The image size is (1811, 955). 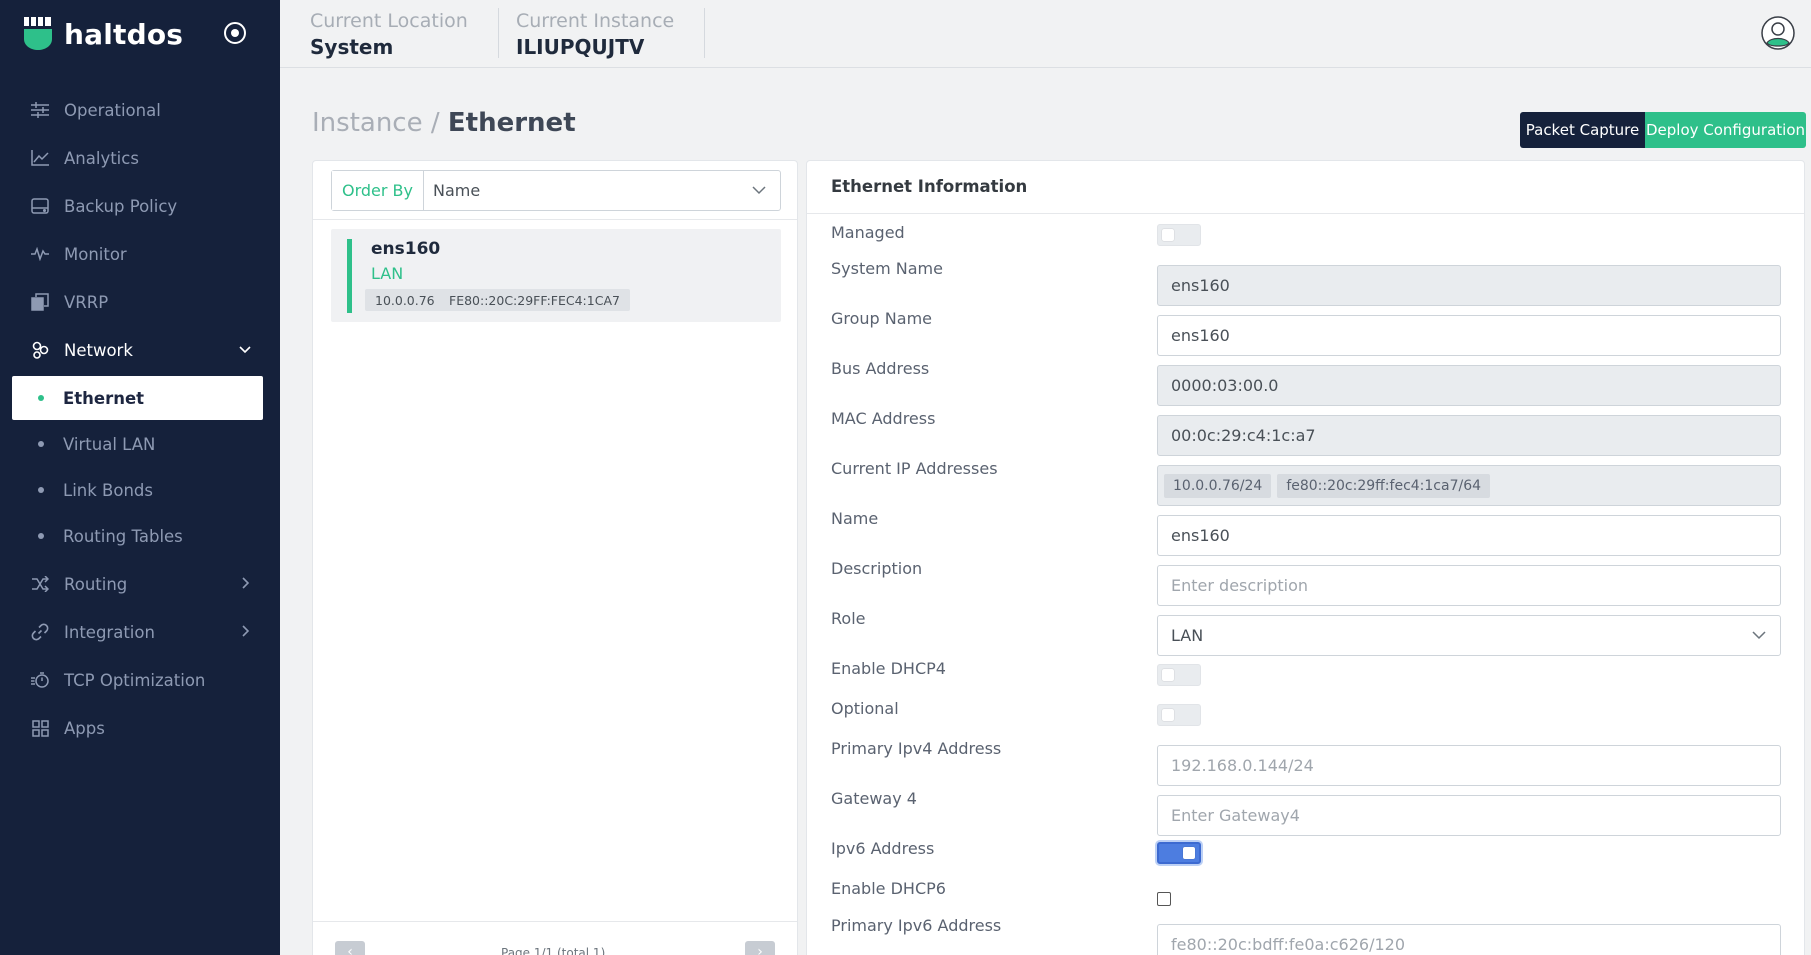 What do you see at coordinates (40, 632) in the screenshot?
I see `link-icon` at bounding box center [40, 632].